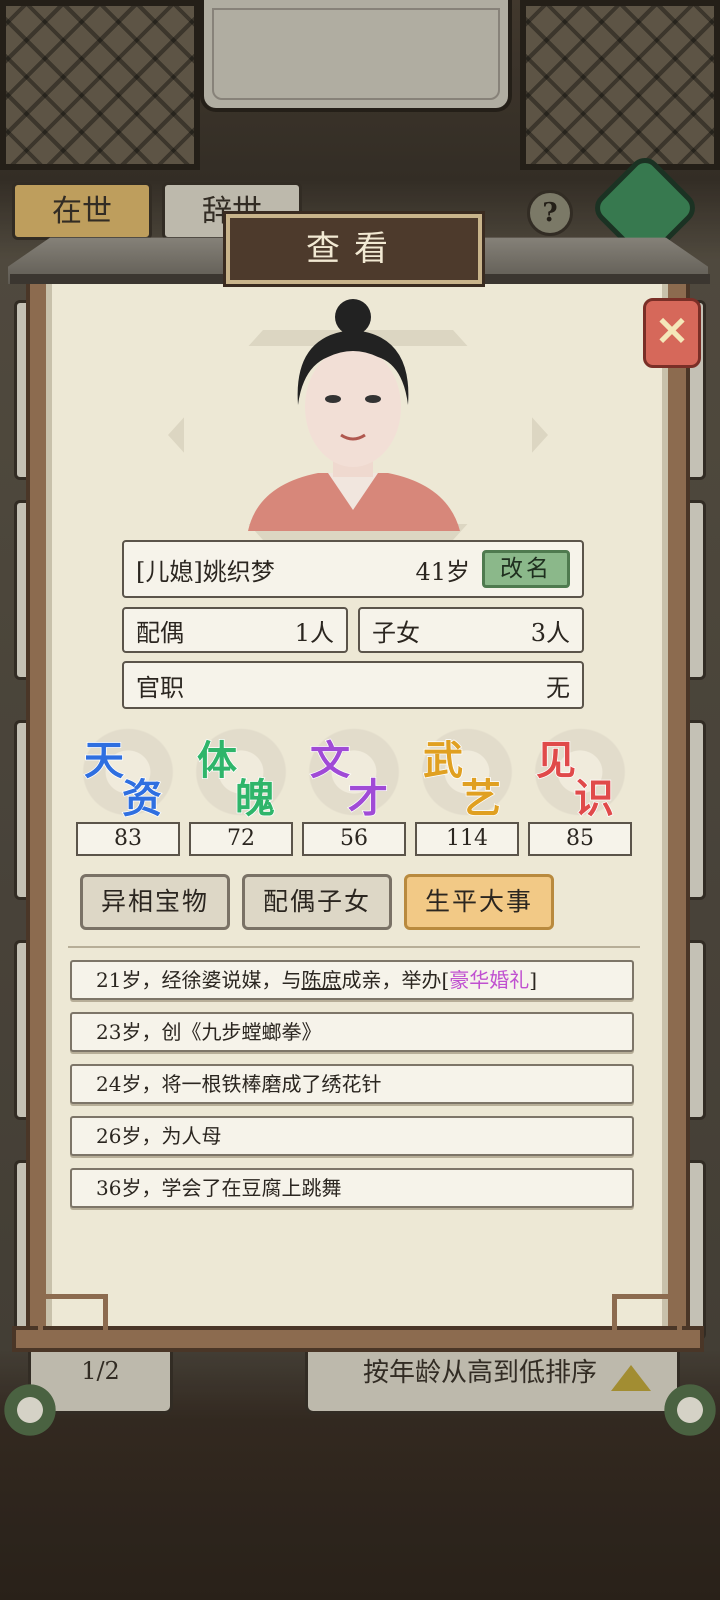 This screenshot has width=720, height=1600. Describe the element at coordinates (155, 902) in the screenshot. I see `tab-treasures: 异相宝物` at that location.